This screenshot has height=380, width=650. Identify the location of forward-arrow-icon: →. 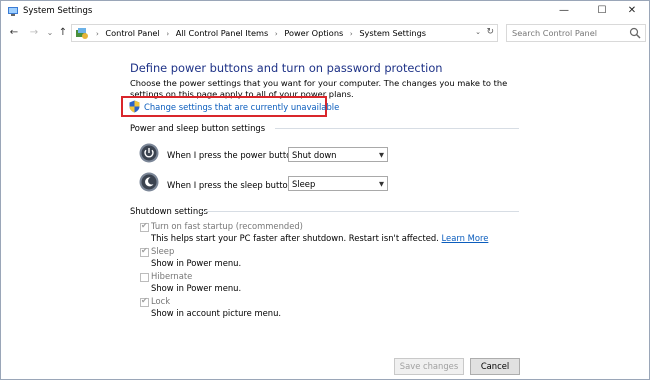
(34, 33).